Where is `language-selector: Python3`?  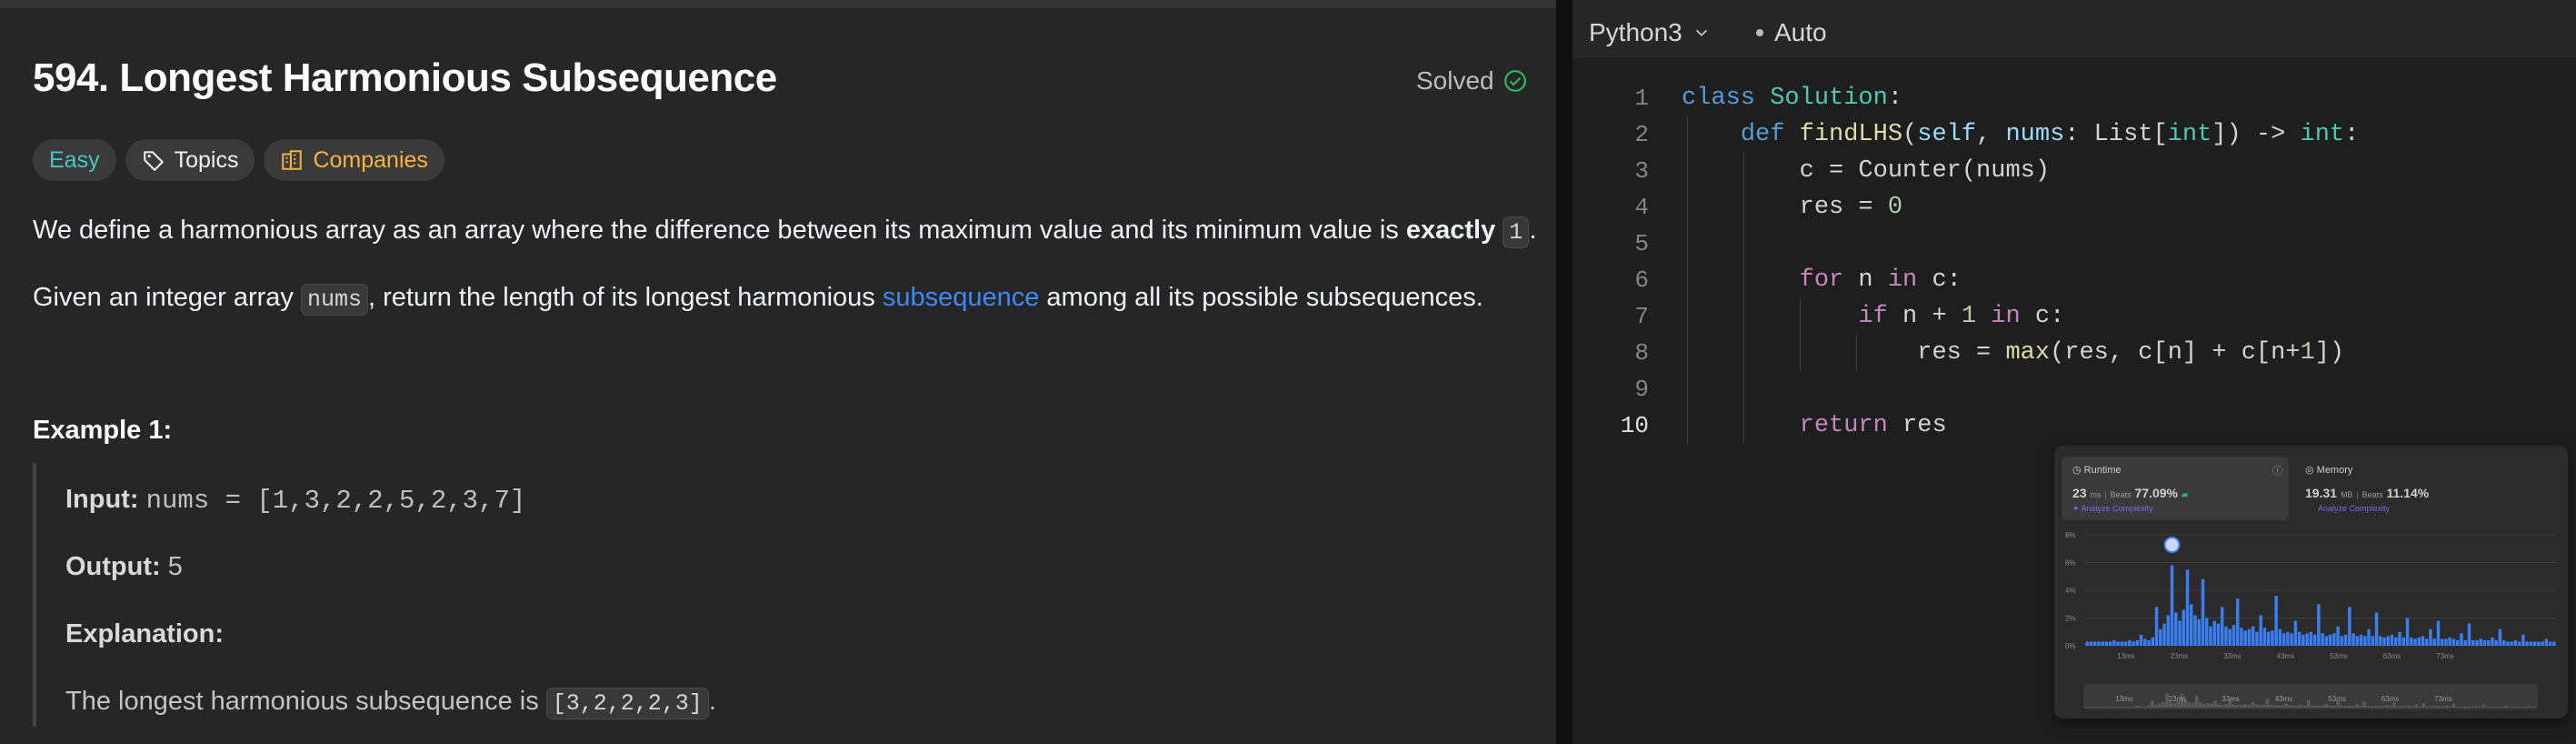 language-selector: Python3 is located at coordinates (1650, 32).